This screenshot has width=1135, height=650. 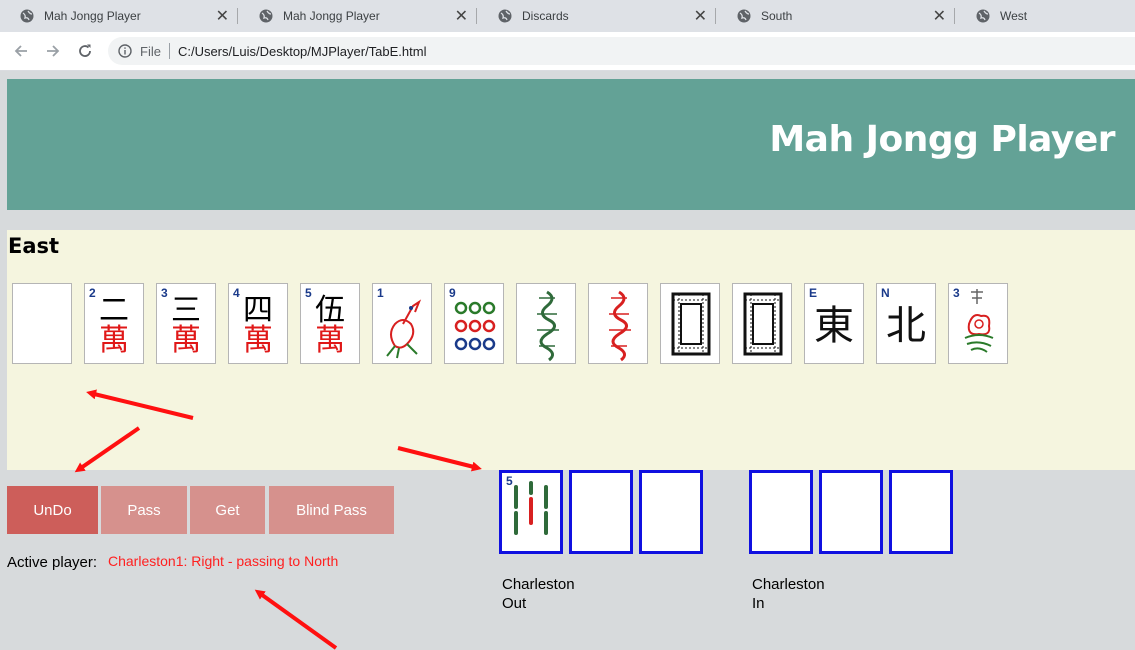 What do you see at coordinates (52, 562) in the screenshot?
I see `active-player-label: Active player:` at bounding box center [52, 562].